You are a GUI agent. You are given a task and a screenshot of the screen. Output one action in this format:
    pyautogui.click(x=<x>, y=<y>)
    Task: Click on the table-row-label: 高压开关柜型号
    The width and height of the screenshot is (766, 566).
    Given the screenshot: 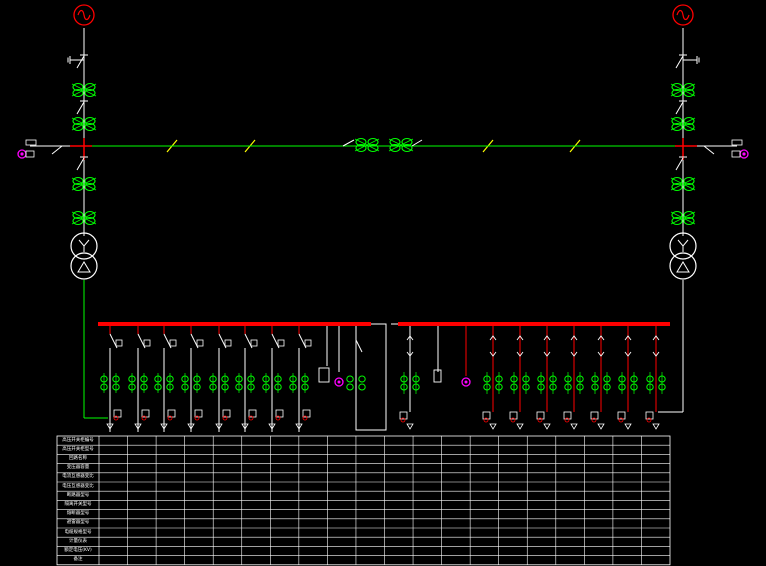 What is the action you would take?
    pyautogui.click(x=78, y=449)
    